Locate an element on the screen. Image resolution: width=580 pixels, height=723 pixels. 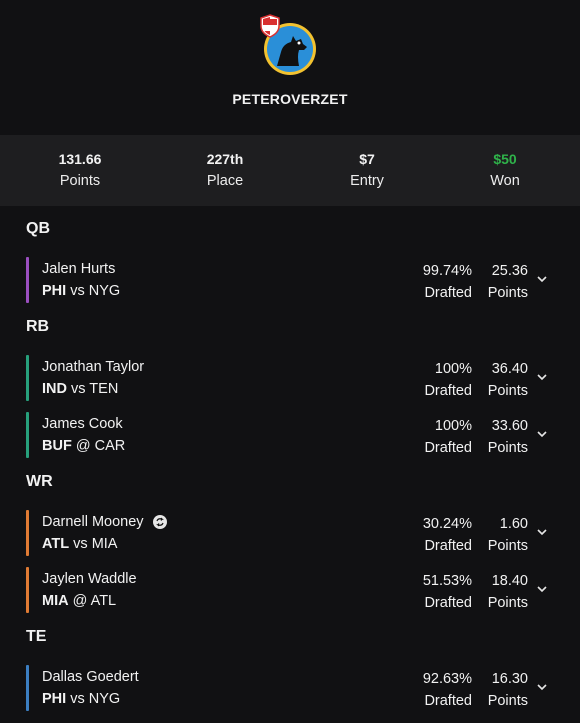
points-column: 33.60 Points is located at coordinates (508, 437).